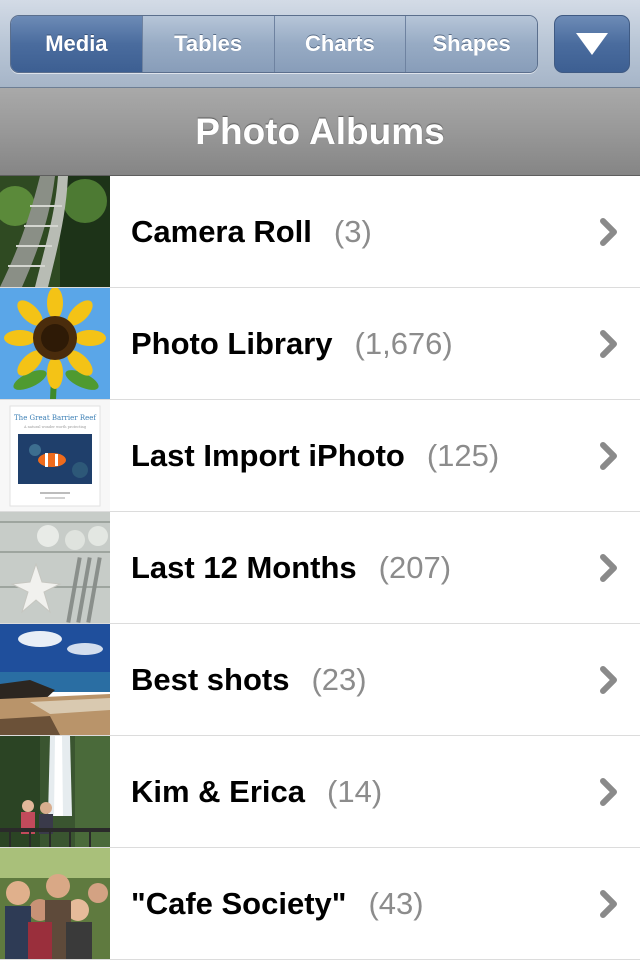  Describe the element at coordinates (355, 791) in the screenshot. I see `album-count: (14)` at that location.